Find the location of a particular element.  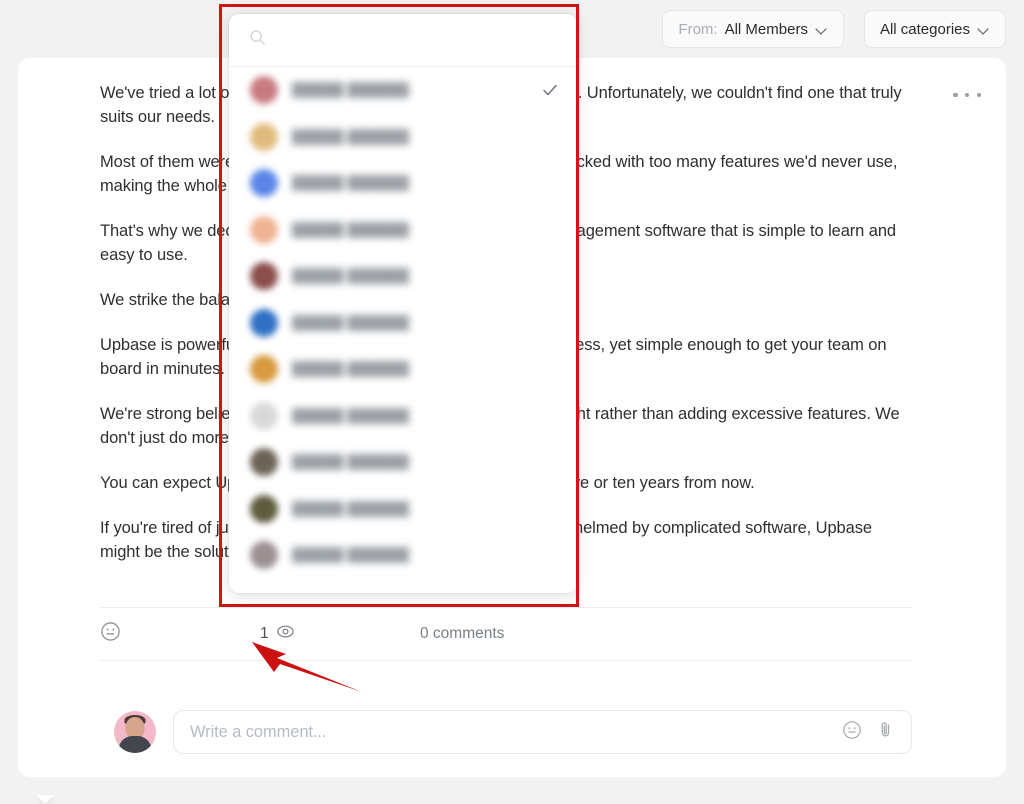

from-filter-label: From: is located at coordinates (698, 29).